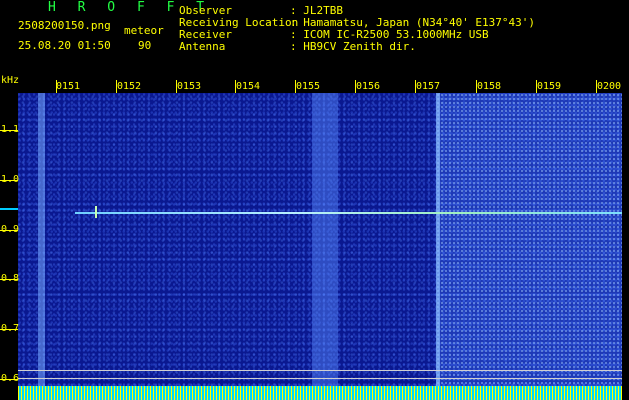 The image size is (629, 400). I want to click on date-time: 25.08.20 01:50, so click(64, 45).